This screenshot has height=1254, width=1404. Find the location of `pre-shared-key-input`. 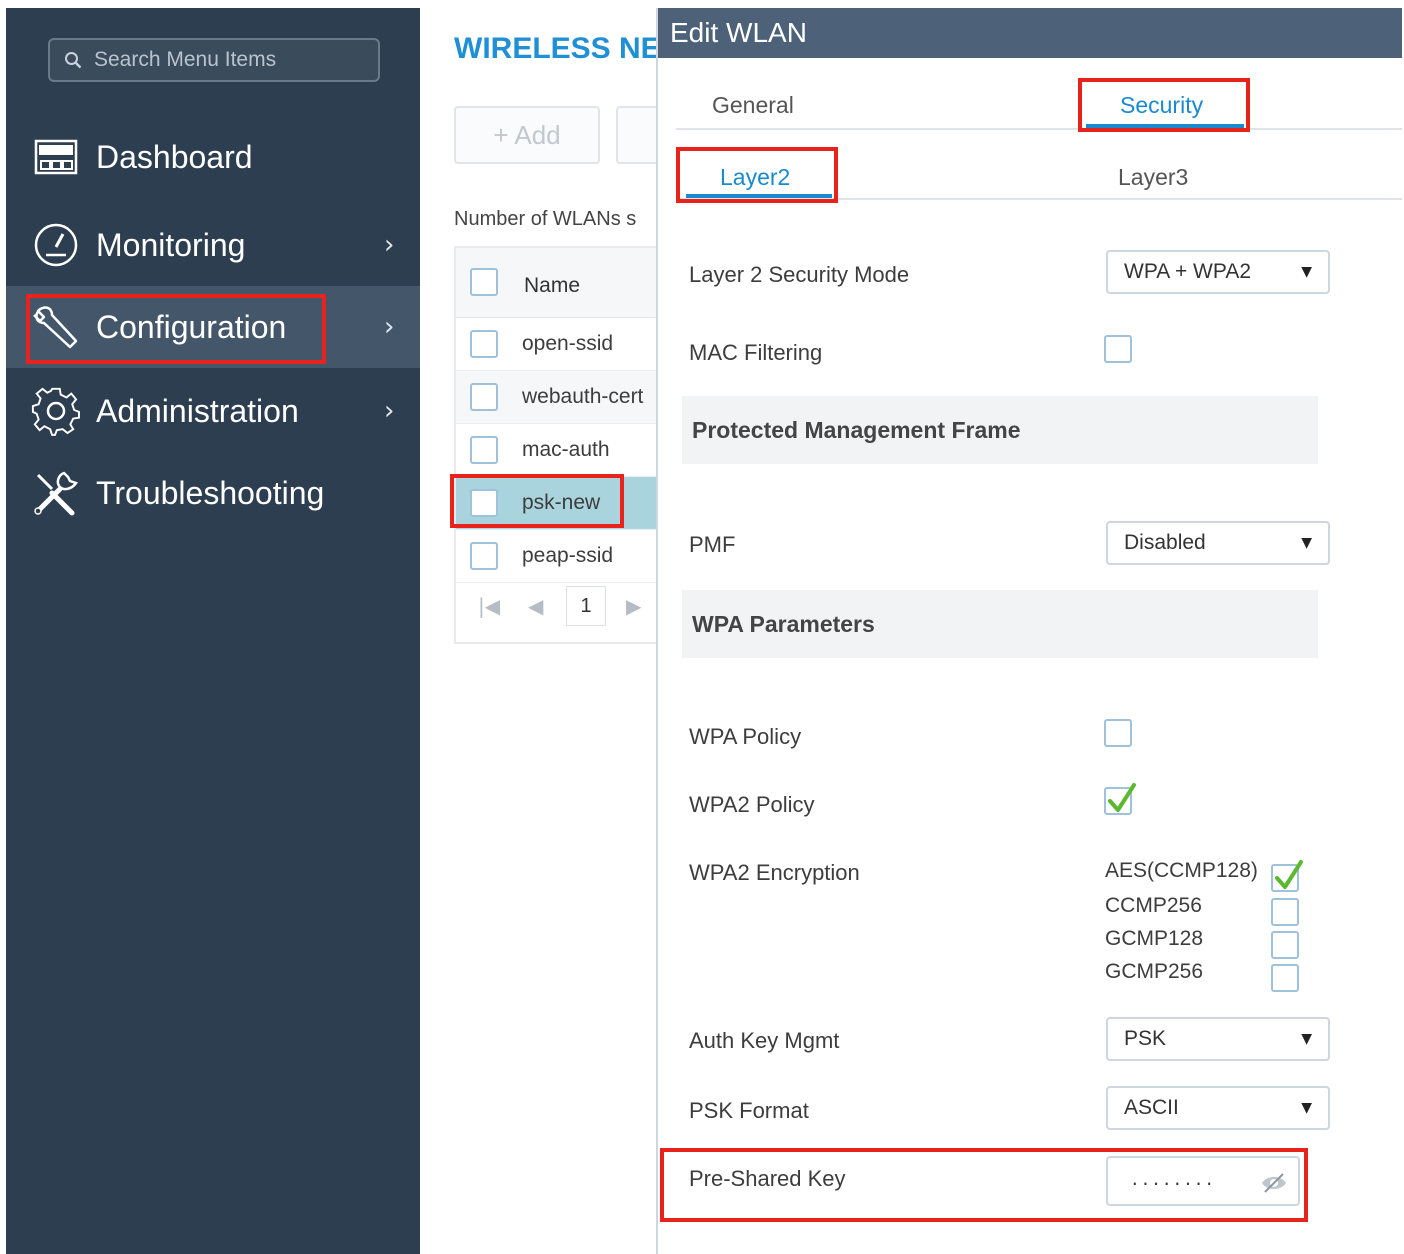

pre-shared-key-input is located at coordinates (1190, 1179).